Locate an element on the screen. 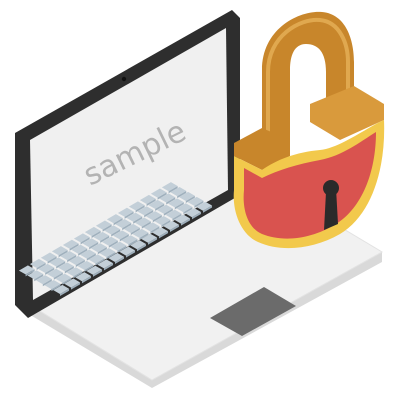 The width and height of the screenshot is (400, 400). camera-dot is located at coordinates (124, 79).